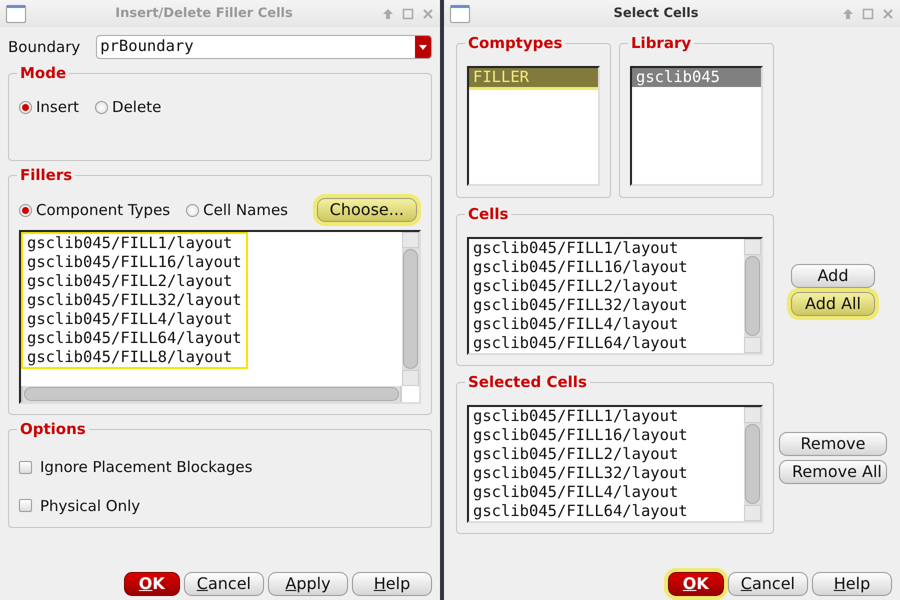 This screenshot has width=900, height=600. I want to click on radio-label: Cell Names, so click(245, 210).